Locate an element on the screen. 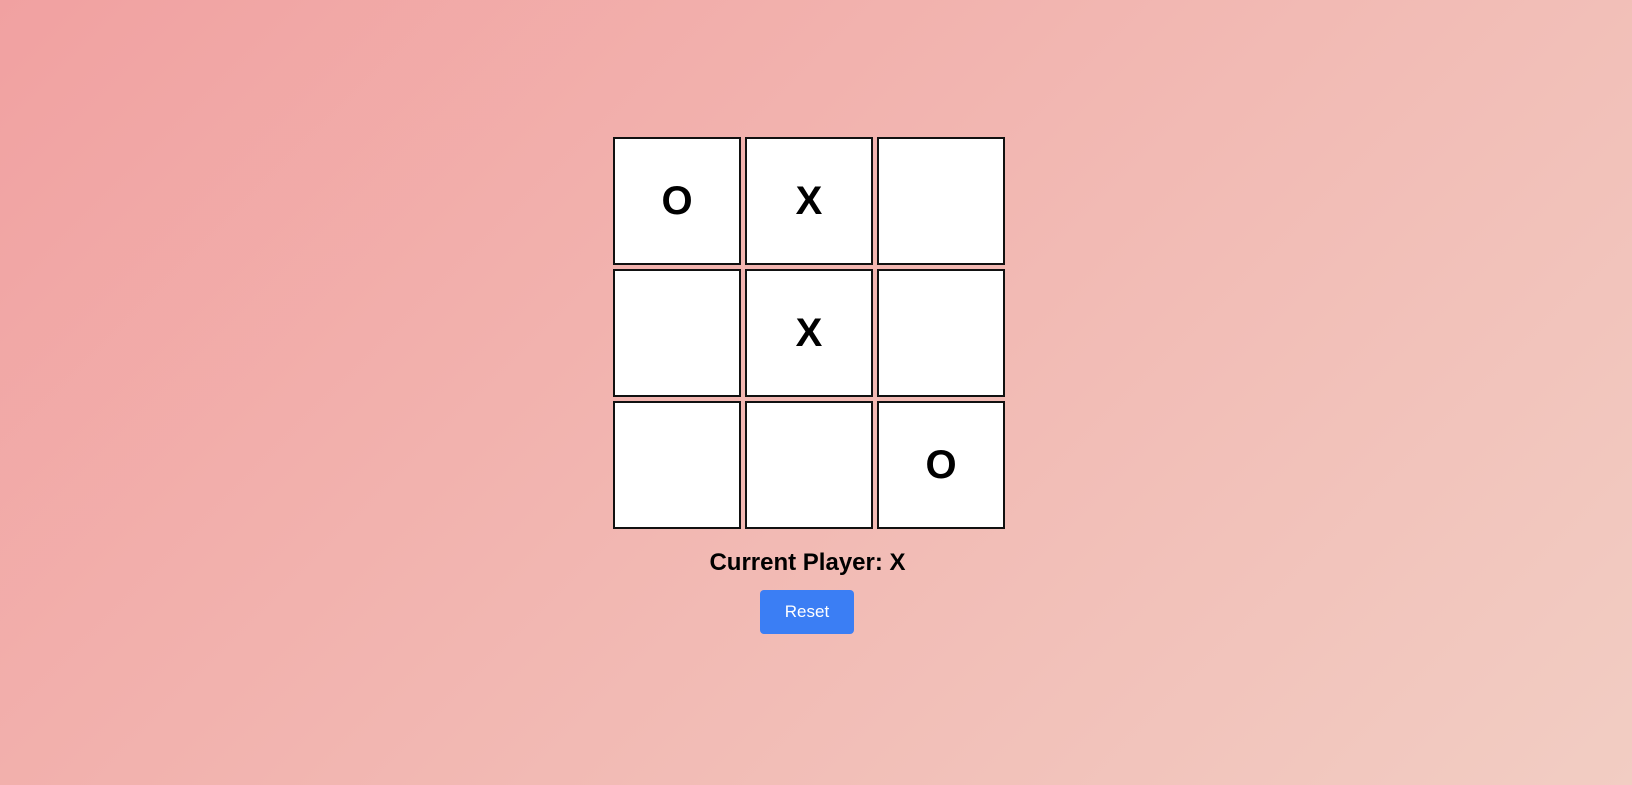 This screenshot has height=785, width=1632. board-cell-5: X is located at coordinates (809, 333).